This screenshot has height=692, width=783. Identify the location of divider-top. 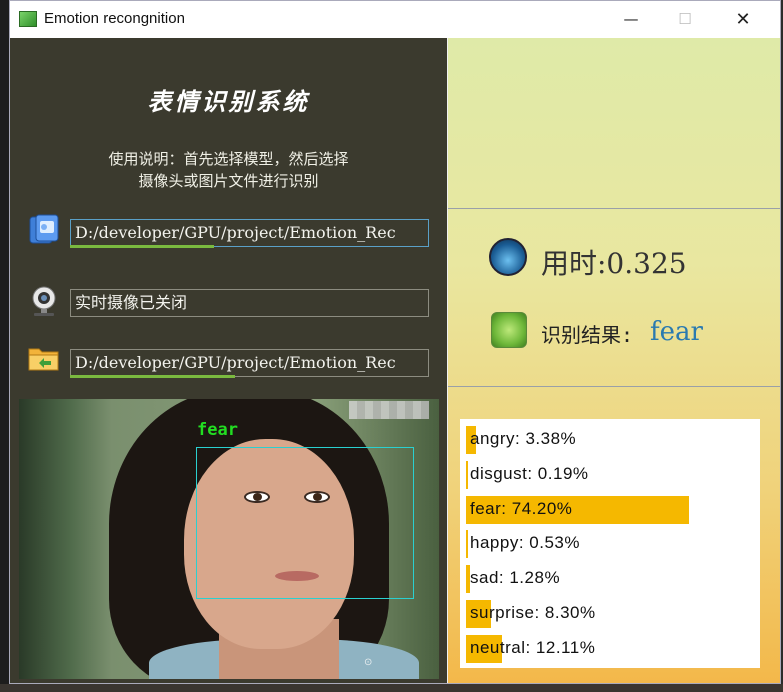
(614, 208).